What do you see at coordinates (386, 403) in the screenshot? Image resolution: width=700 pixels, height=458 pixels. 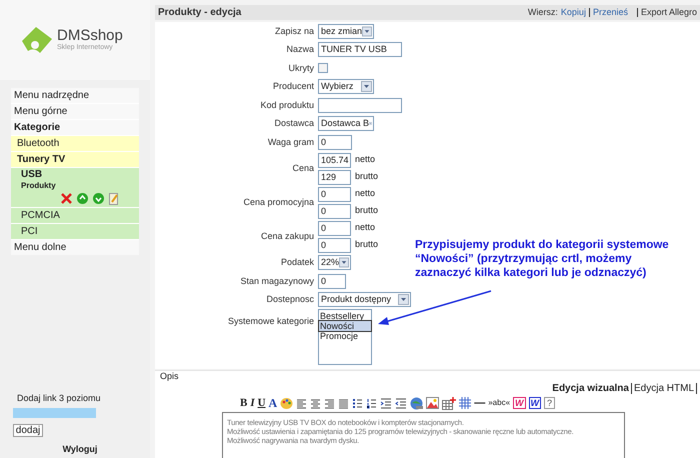 I see `indent-icon` at bounding box center [386, 403].